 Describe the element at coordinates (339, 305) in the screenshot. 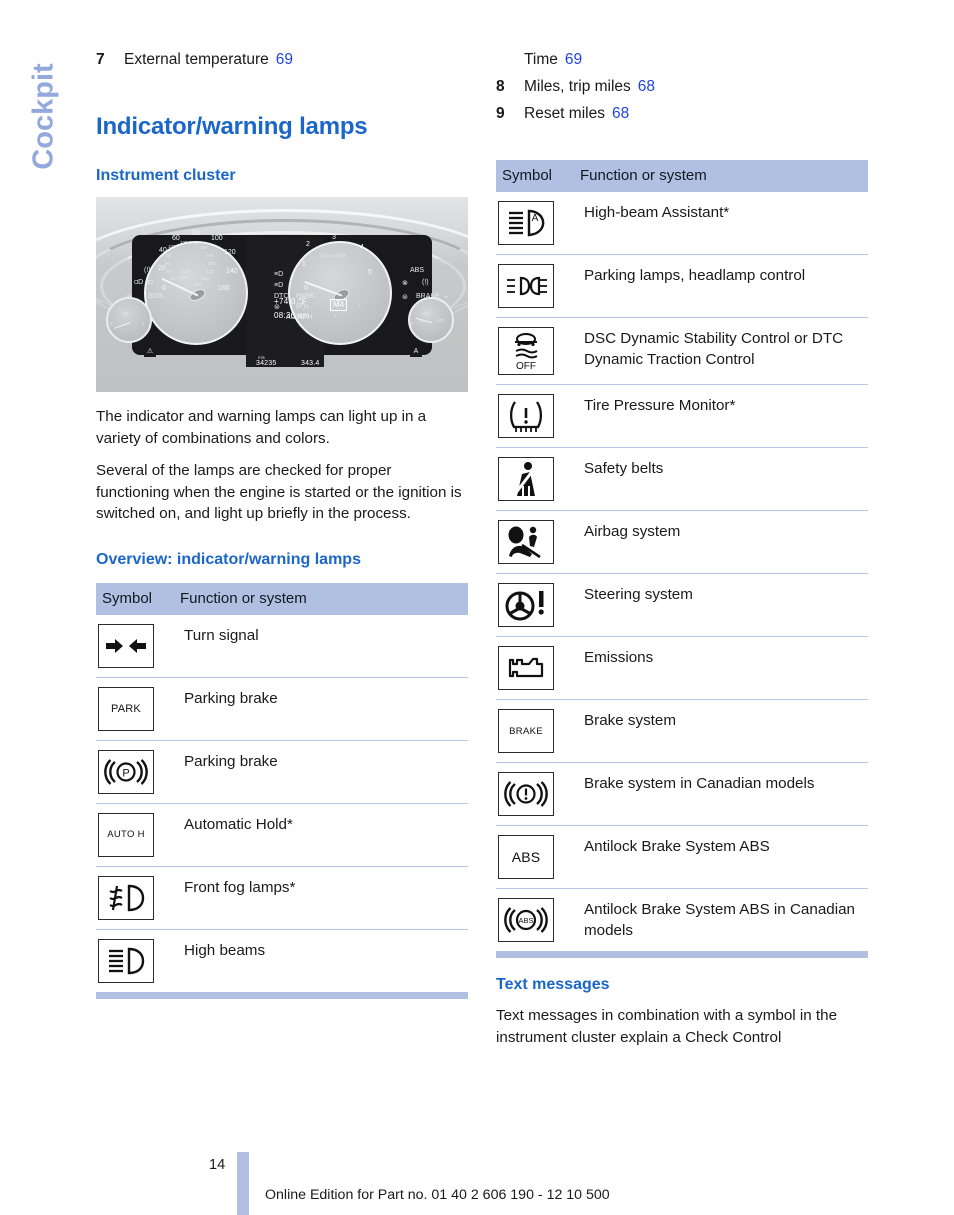

I see `gear-indicator: M4` at that location.